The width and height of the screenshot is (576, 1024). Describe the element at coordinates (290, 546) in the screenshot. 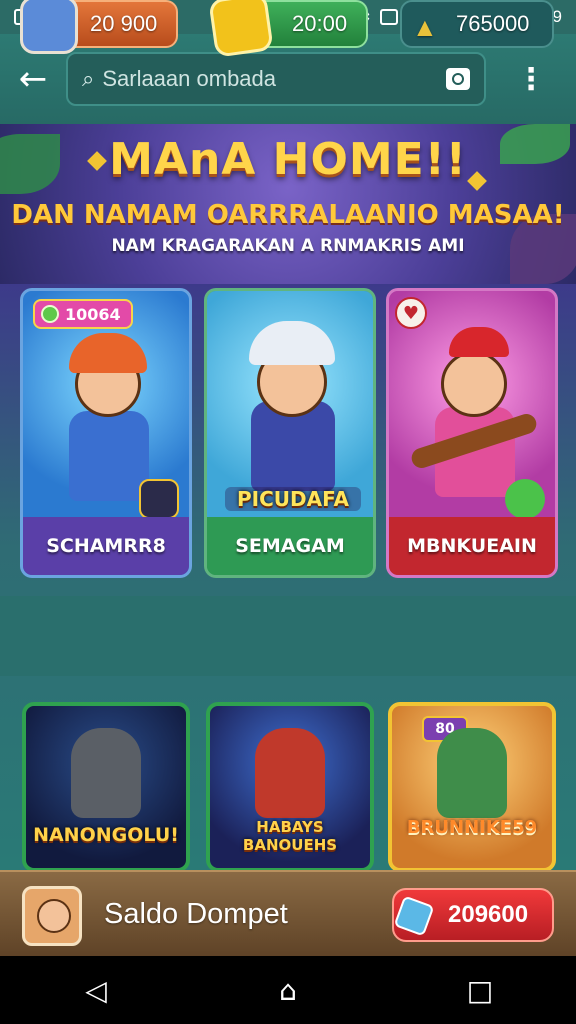

I see `character-card-label: SEMAGAM` at that location.